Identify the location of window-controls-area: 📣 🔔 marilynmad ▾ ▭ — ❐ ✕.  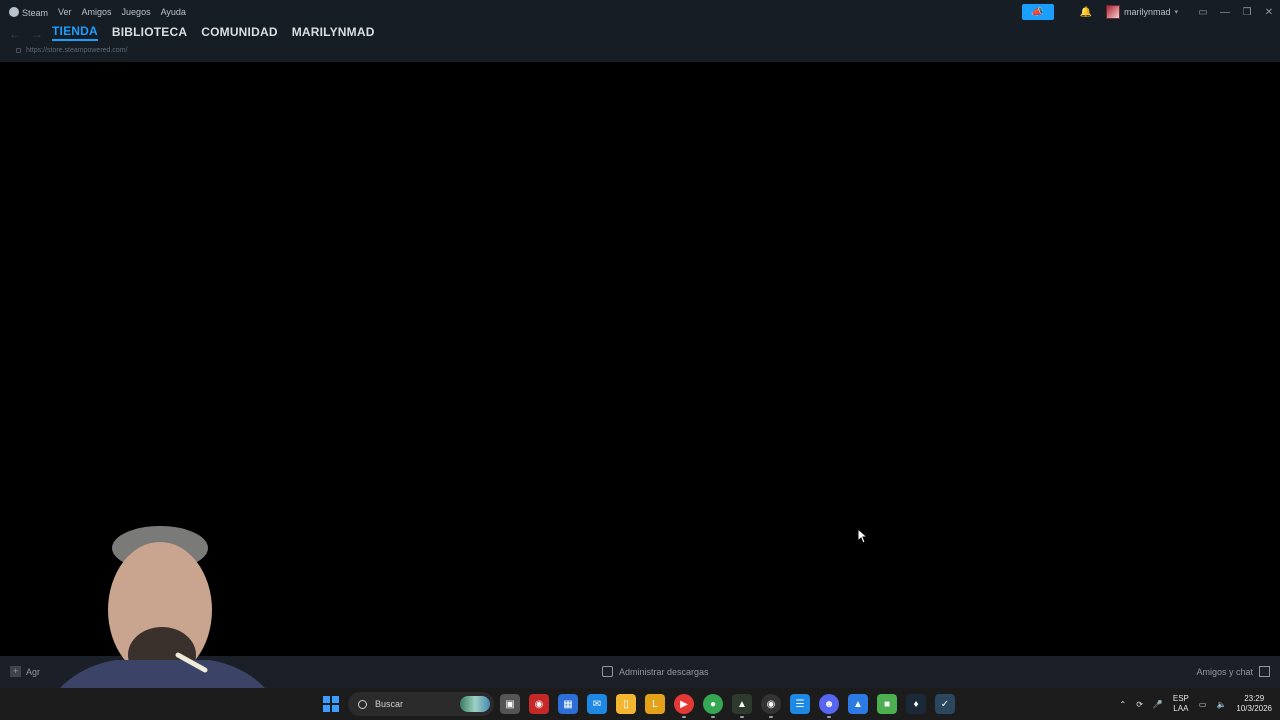
(1150, 12).